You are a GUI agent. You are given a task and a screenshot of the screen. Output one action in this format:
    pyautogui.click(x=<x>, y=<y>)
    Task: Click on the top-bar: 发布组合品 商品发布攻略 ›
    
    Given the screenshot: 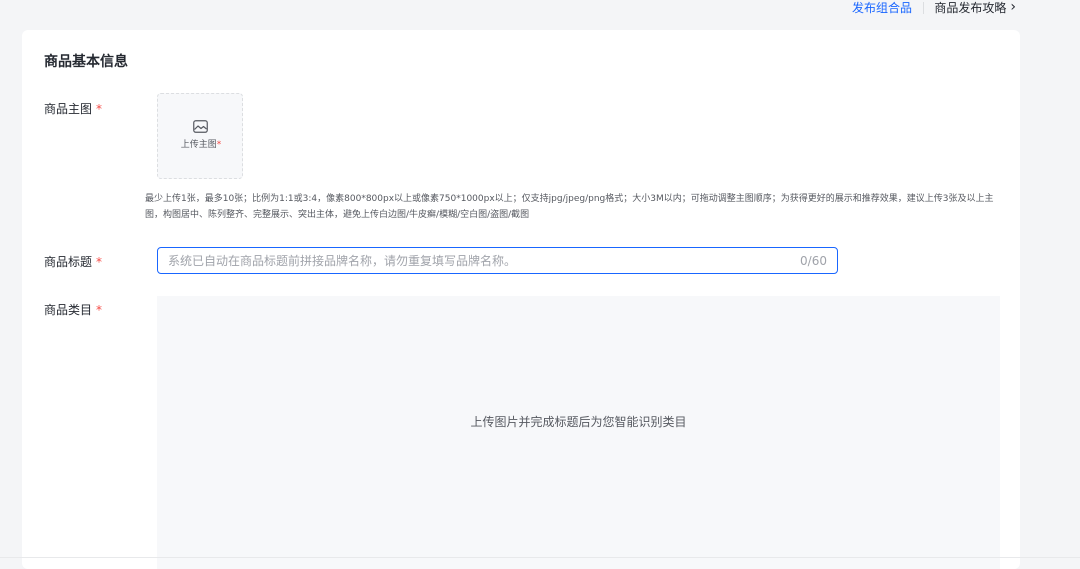 What is the action you would take?
    pyautogui.click(x=540, y=15)
    